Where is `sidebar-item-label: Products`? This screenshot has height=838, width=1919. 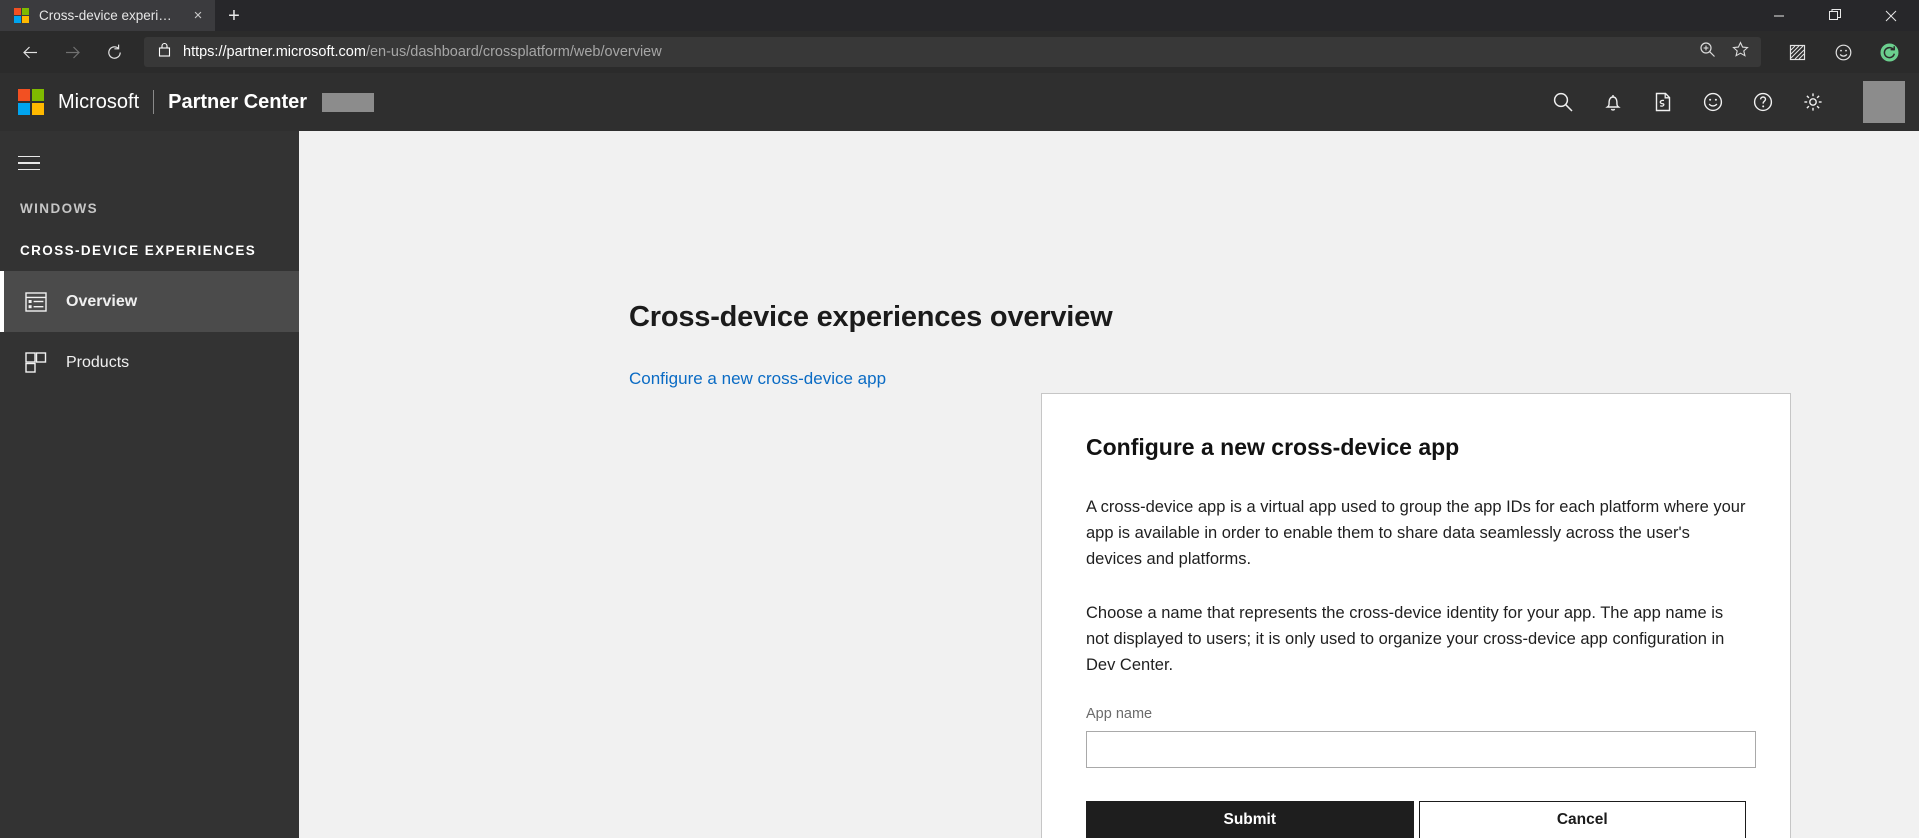 sidebar-item-label: Products is located at coordinates (98, 362).